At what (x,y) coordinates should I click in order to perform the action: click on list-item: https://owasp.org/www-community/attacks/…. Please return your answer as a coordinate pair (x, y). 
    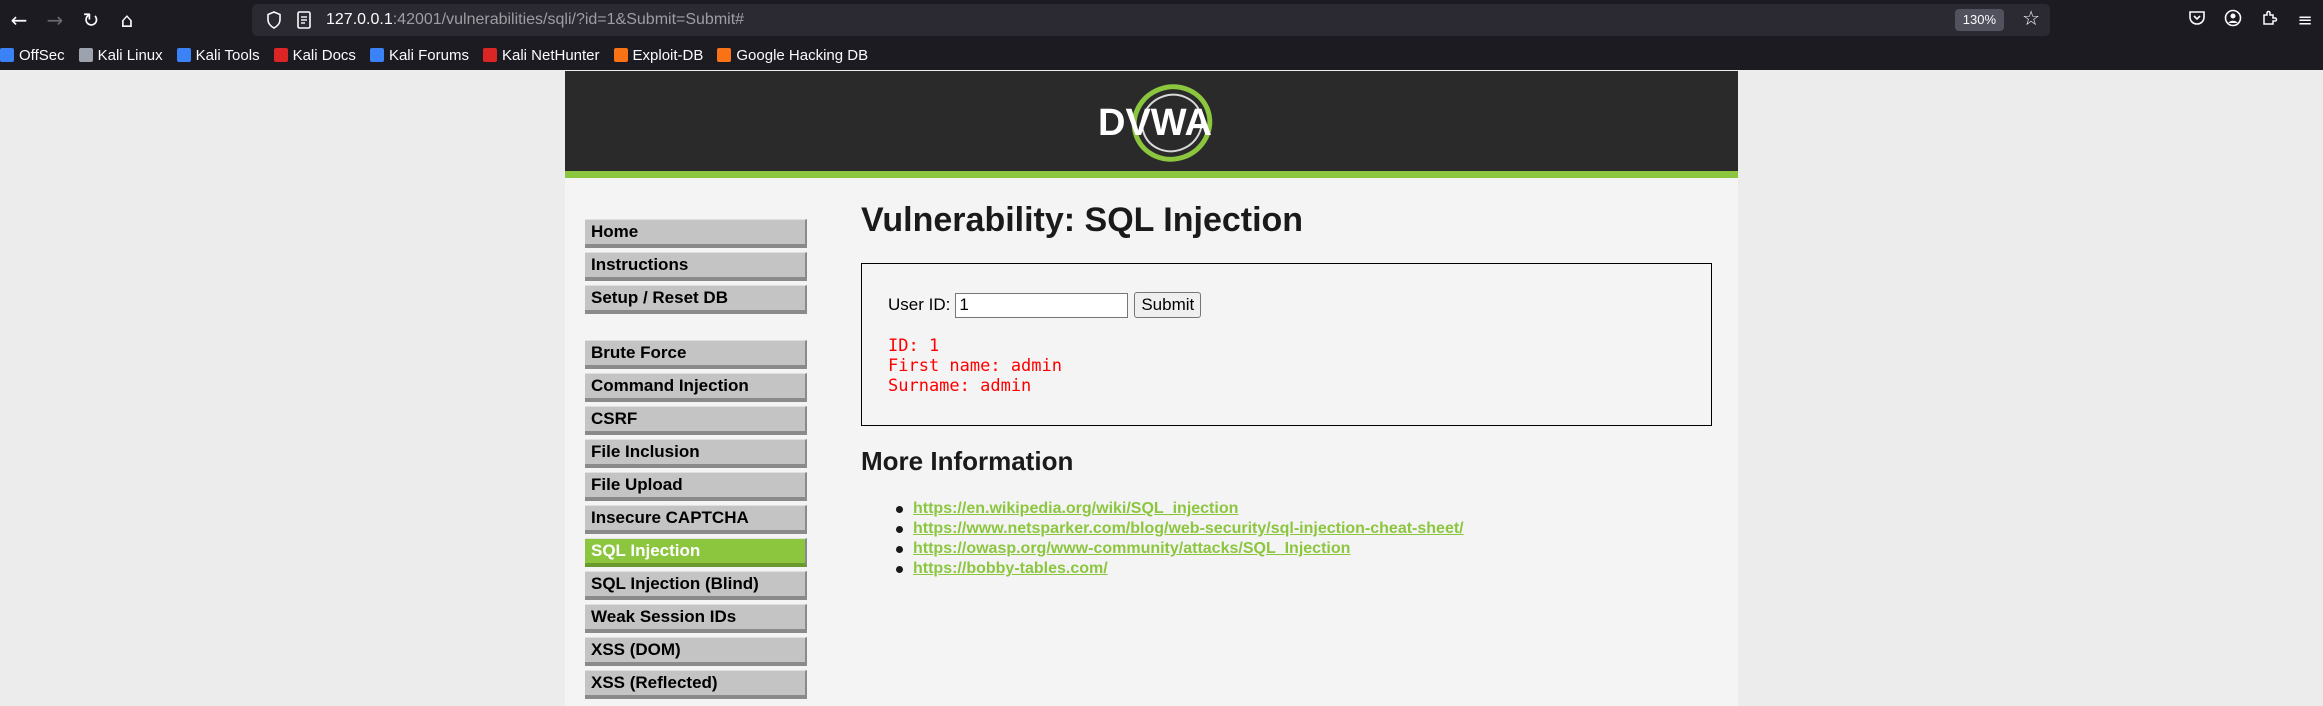
    Looking at the image, I should click on (1317, 549).